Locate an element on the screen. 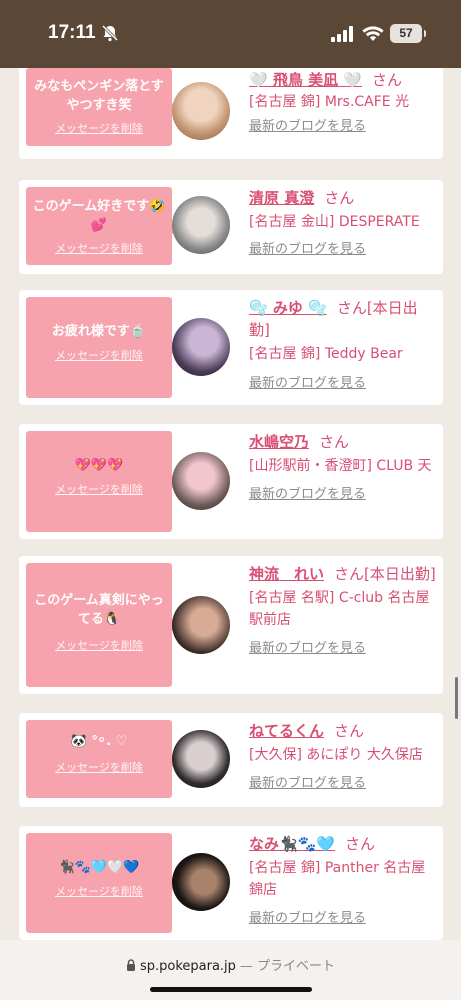  message-bubble: 🐼 ° ͦ . ♡ メッセージを削除 is located at coordinates (103, 759).